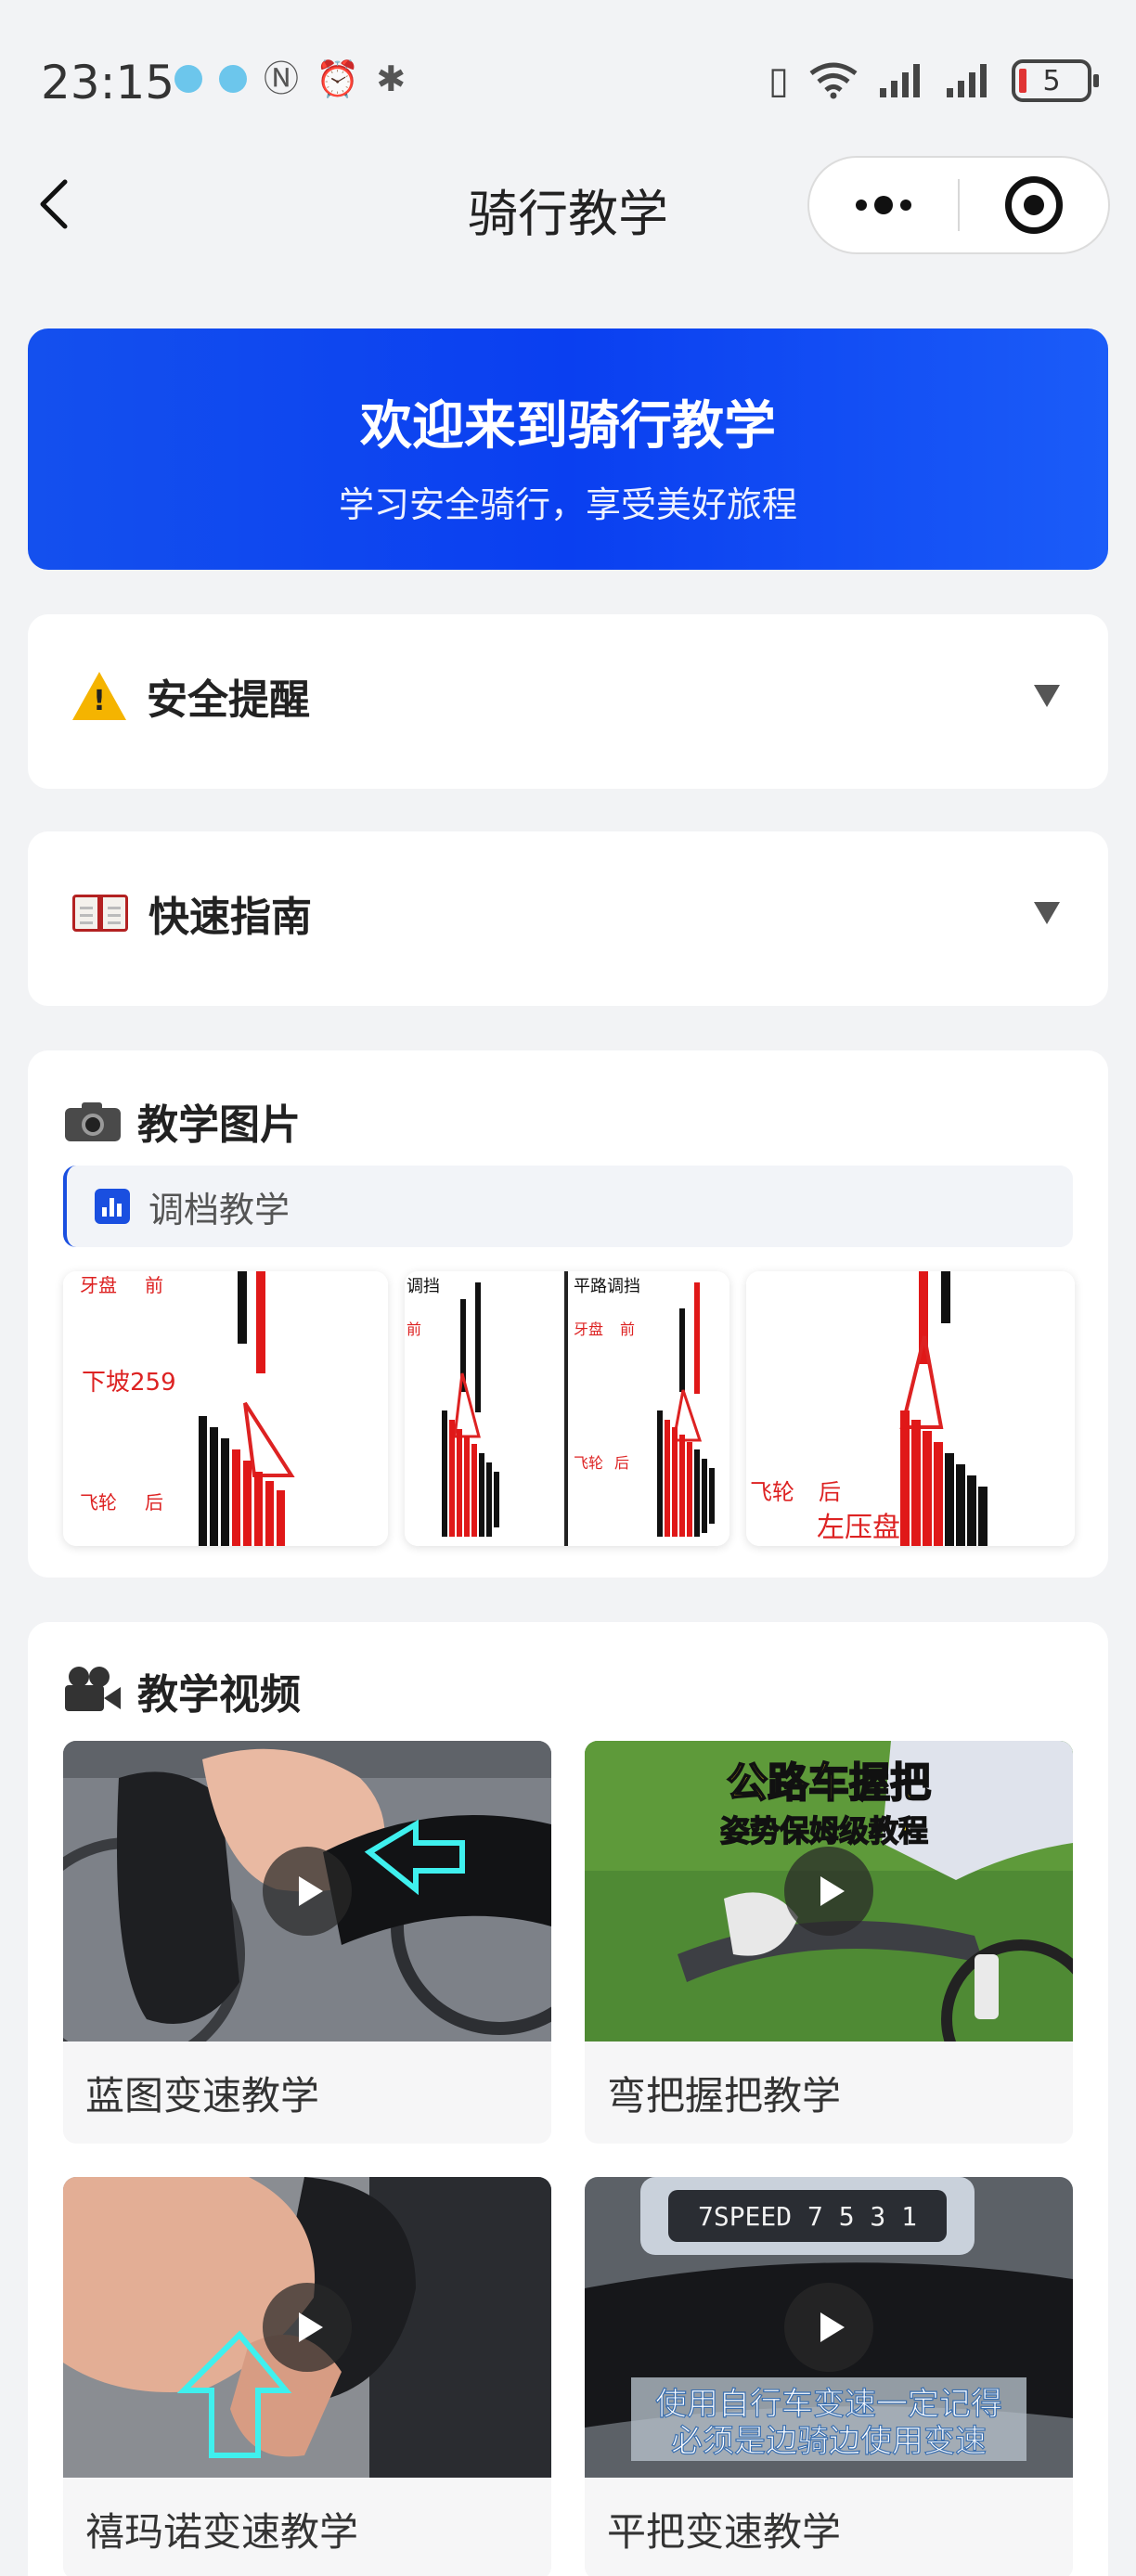 This screenshot has width=1136, height=2576. I want to click on bluetooth-icon: ✱, so click(391, 78).